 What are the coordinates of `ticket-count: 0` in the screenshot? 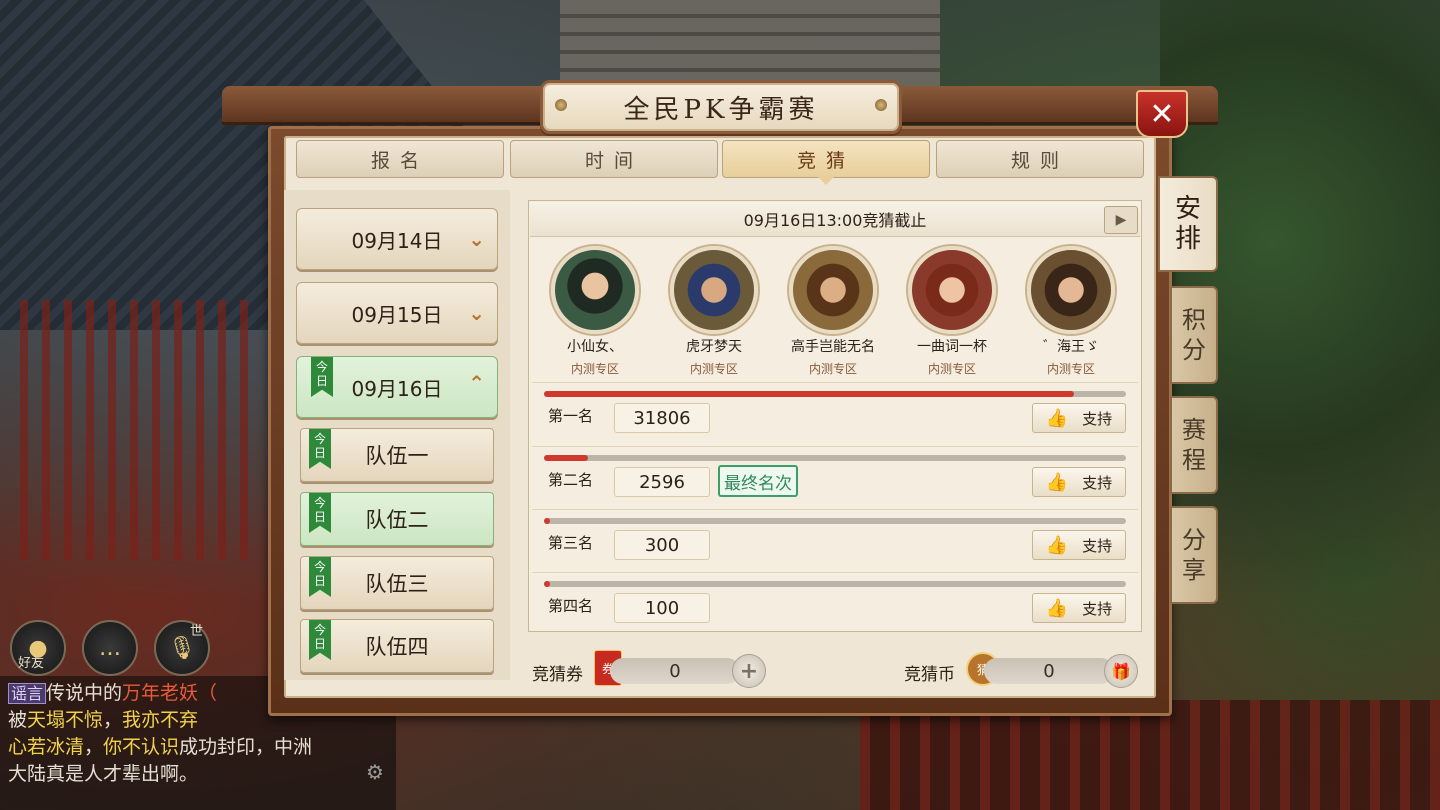 It's located at (675, 671).